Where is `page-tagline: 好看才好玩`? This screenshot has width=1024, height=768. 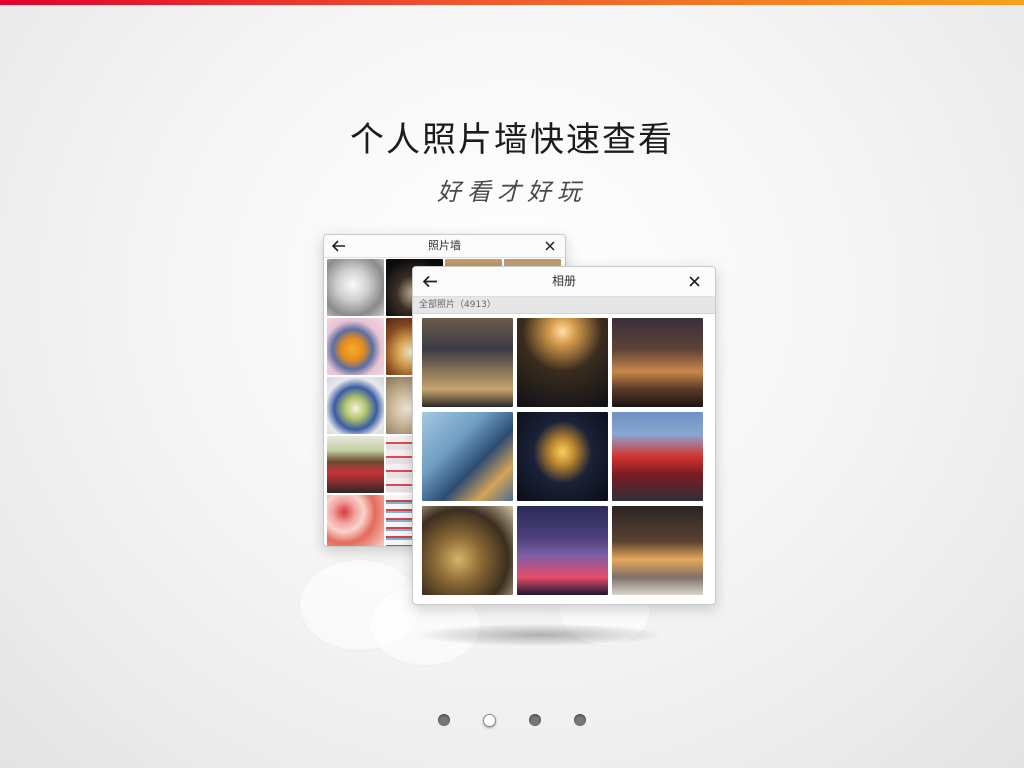 page-tagline: 好看才好玩 is located at coordinates (512, 192).